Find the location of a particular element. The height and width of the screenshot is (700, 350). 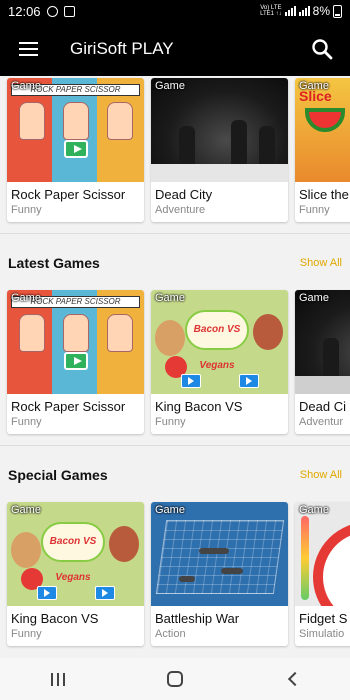

recent-apps-button is located at coordinates (58, 679).